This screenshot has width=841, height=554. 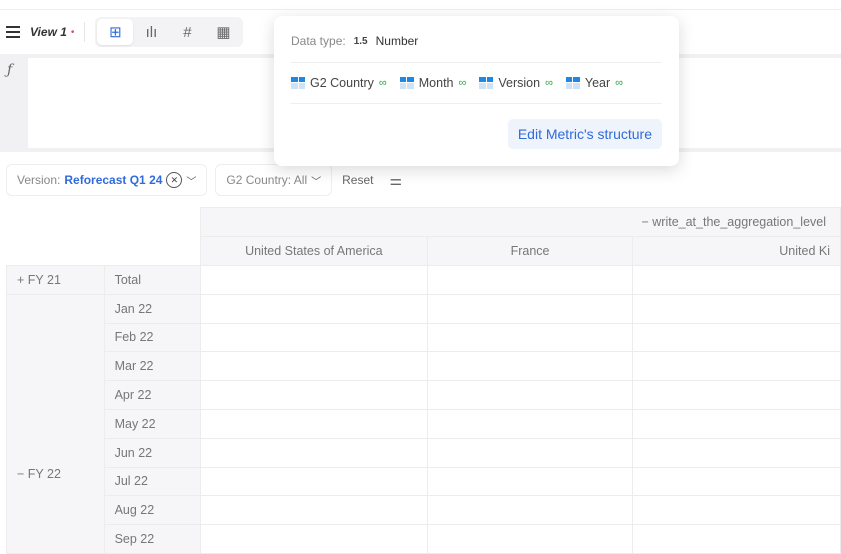 I want to click on row-header: Jul 22, so click(x=152, y=481).